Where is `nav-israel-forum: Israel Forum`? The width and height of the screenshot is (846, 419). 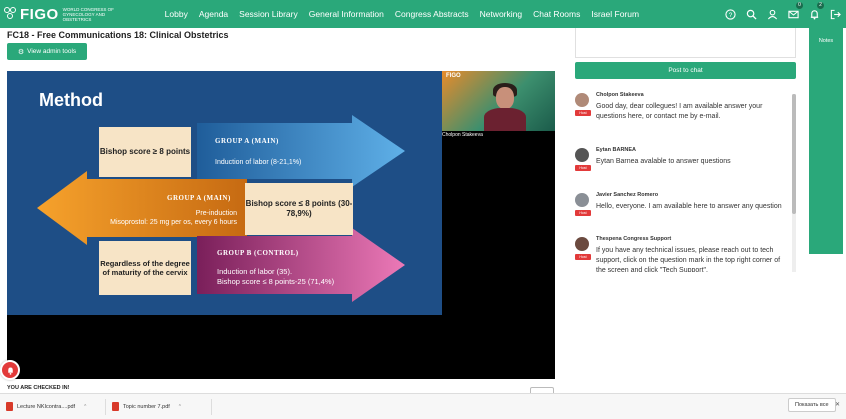 nav-israel-forum: Israel Forum is located at coordinates (615, 14).